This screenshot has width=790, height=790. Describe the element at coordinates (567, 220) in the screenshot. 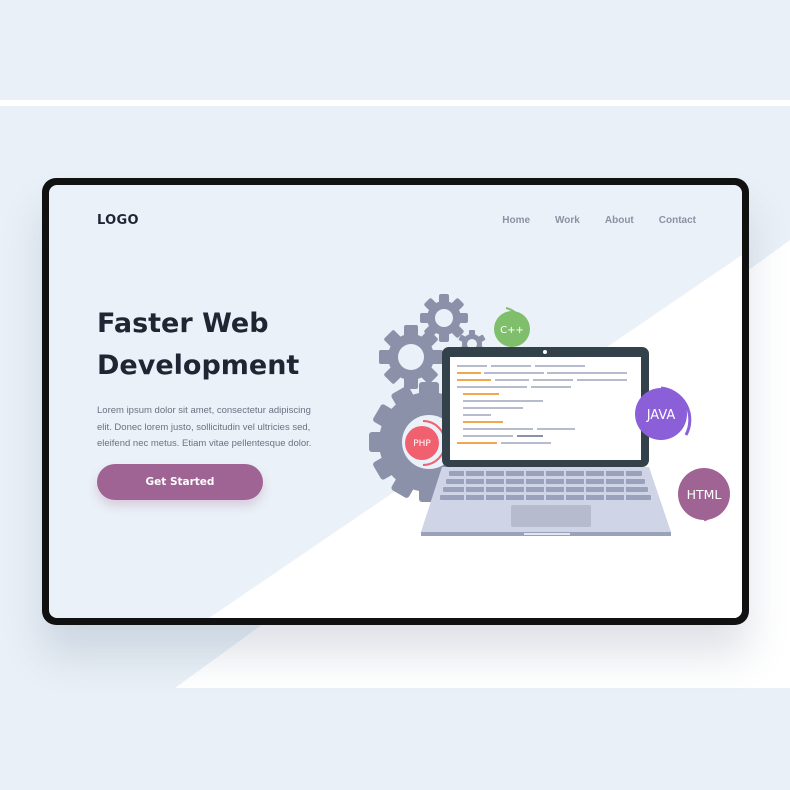

I see `nav-work: Work` at that location.